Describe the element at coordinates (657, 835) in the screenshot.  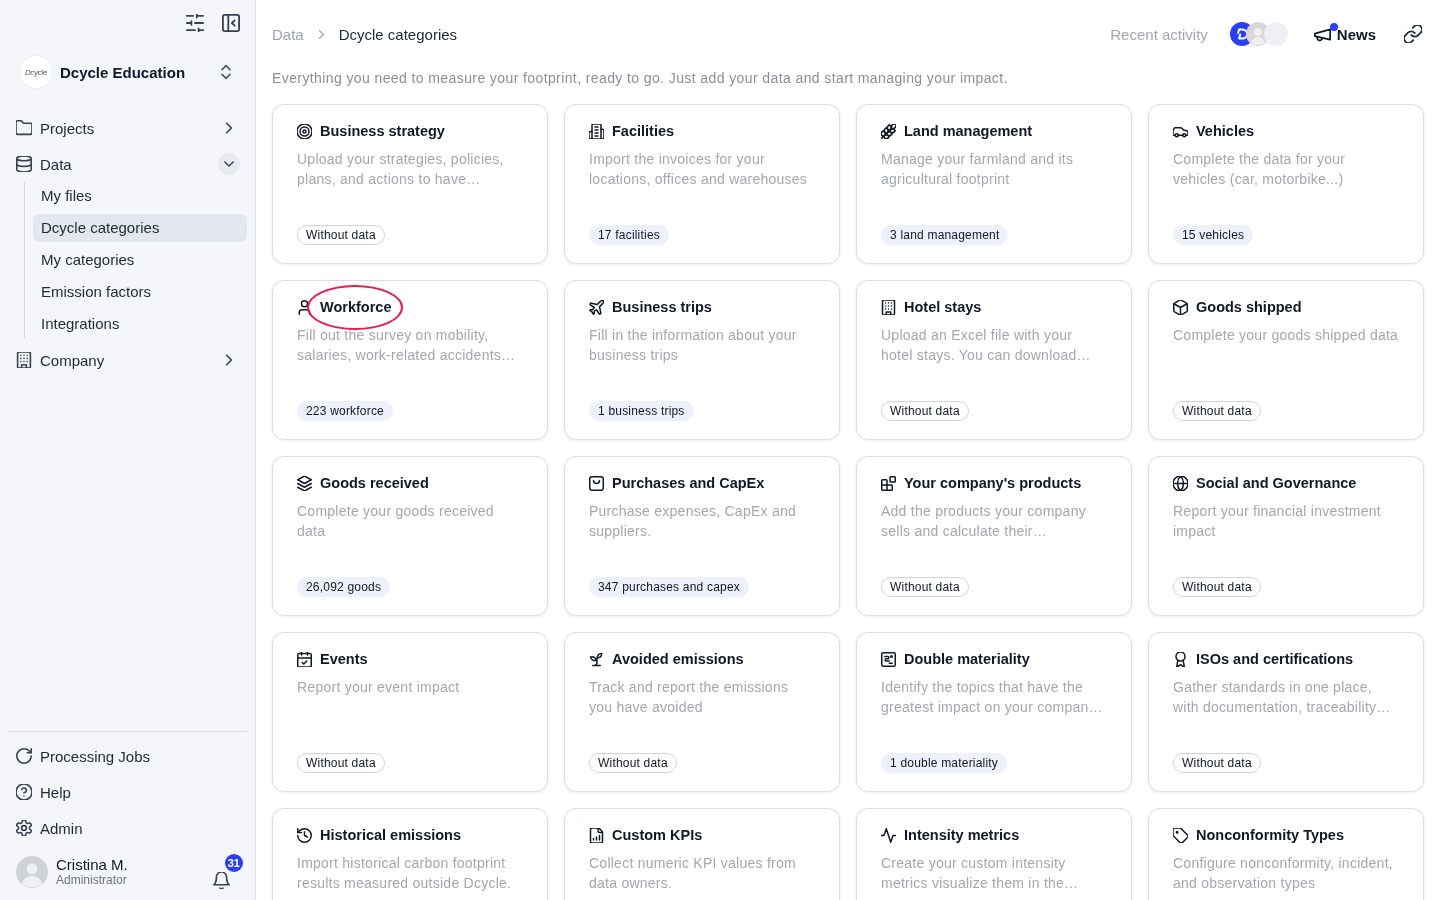
I see `card-title: Custom KPIs` at that location.